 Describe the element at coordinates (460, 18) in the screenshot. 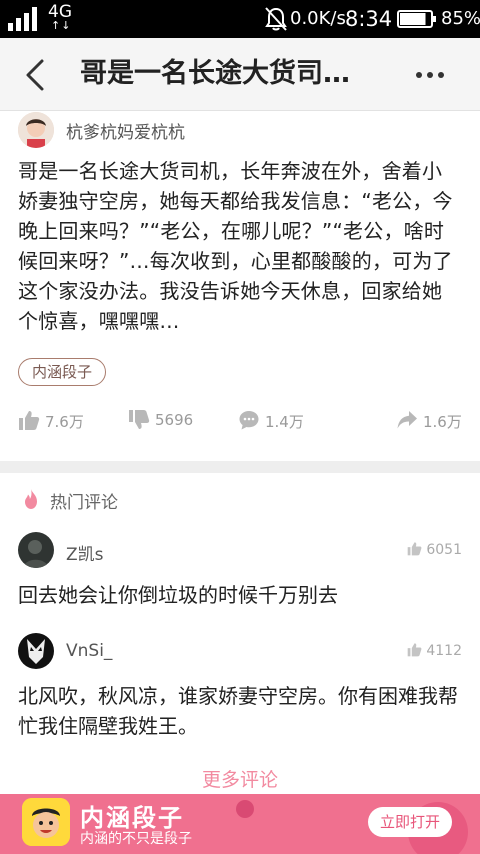

I see `battery-percent: 85%` at that location.